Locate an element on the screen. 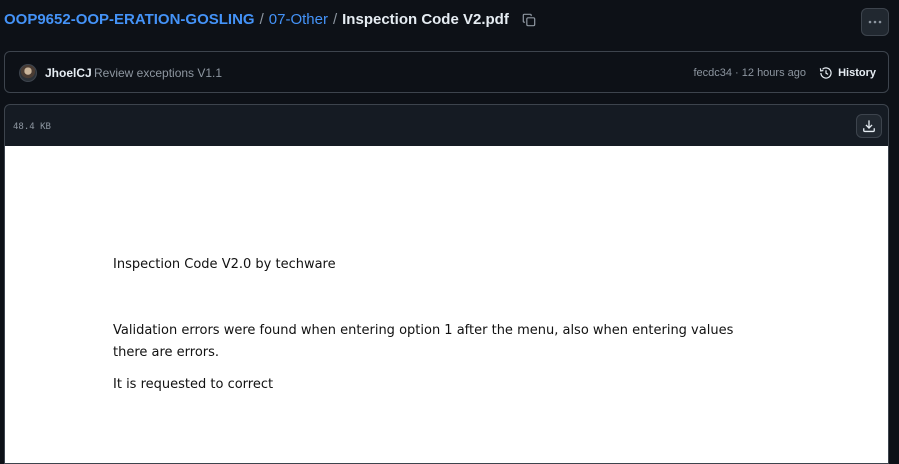 The image size is (899, 464). history-label: History is located at coordinates (857, 73).